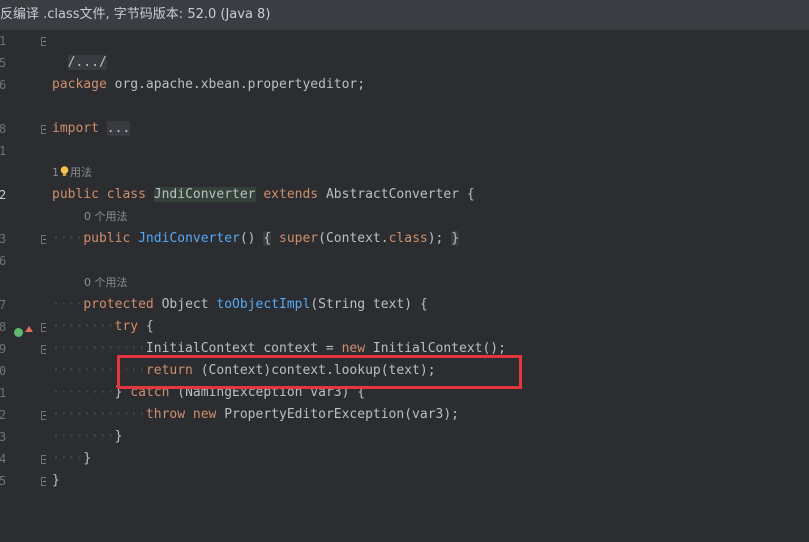 This screenshot has width=809, height=542. I want to click on folded-comment: /.../, so click(87, 62).